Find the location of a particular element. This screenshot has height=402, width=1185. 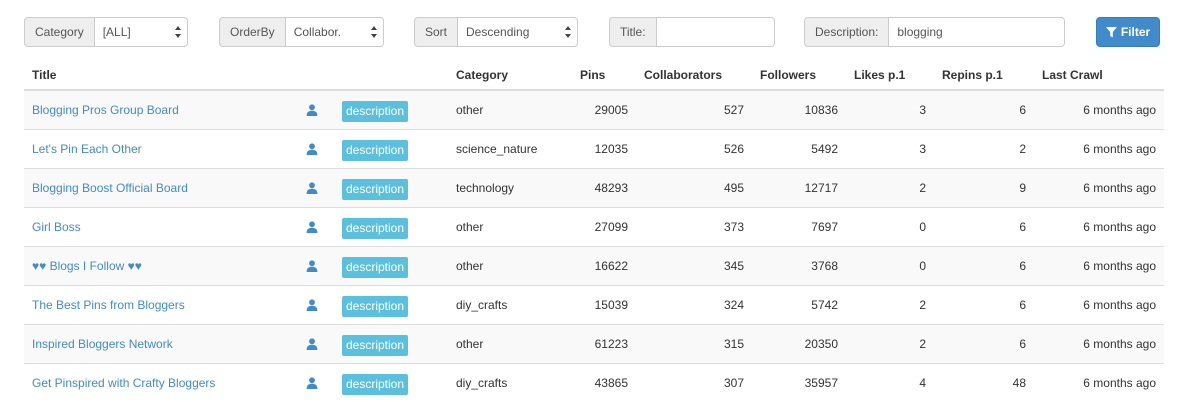

cell-title: Blogging Pros Group Board is located at coordinates (161, 109).